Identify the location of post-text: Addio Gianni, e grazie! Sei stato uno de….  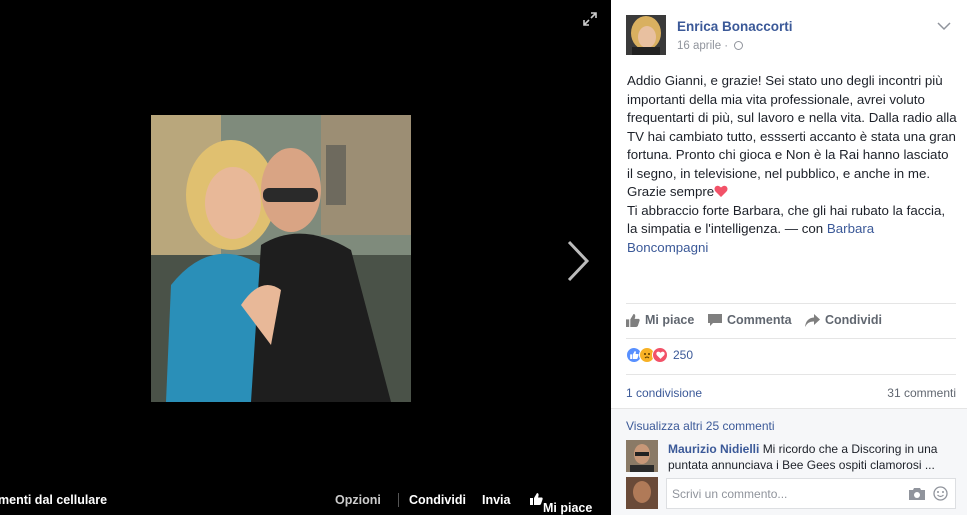
(792, 164).